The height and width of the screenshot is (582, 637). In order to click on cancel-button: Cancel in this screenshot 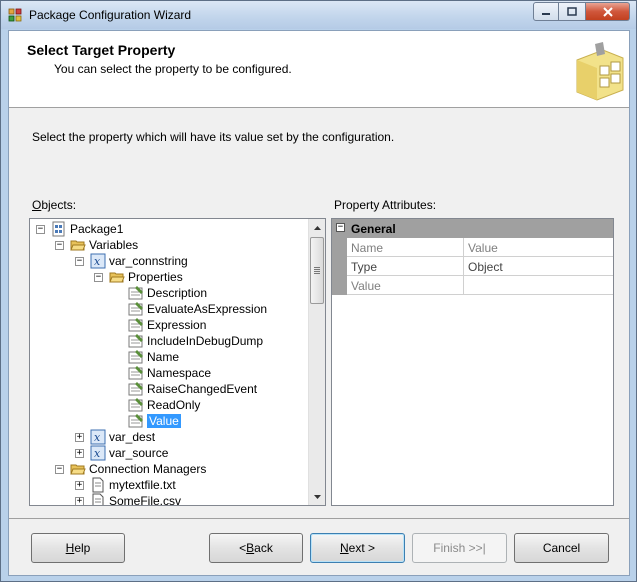, I will do `click(561, 548)`.